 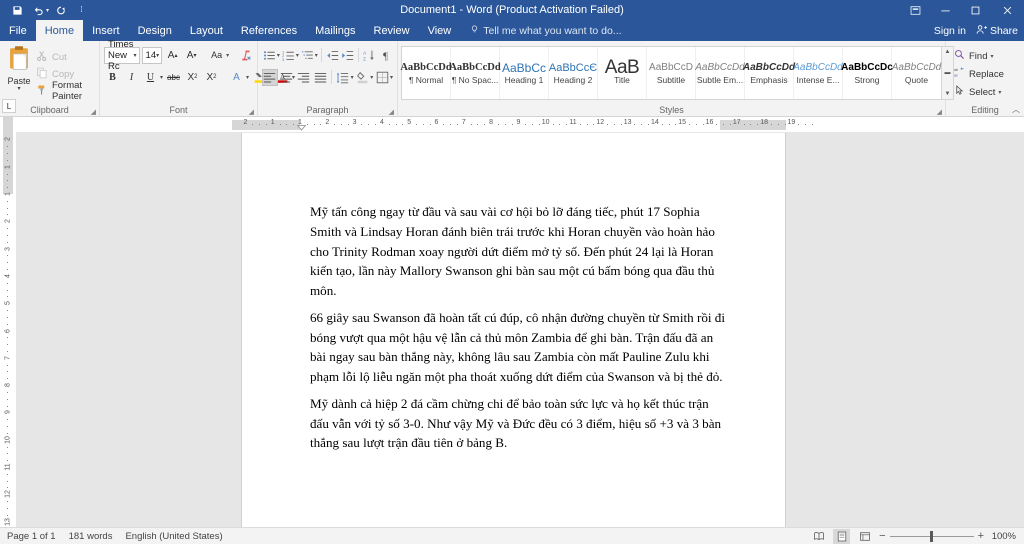 I want to click on tab-layout: Layout, so click(x=206, y=30).